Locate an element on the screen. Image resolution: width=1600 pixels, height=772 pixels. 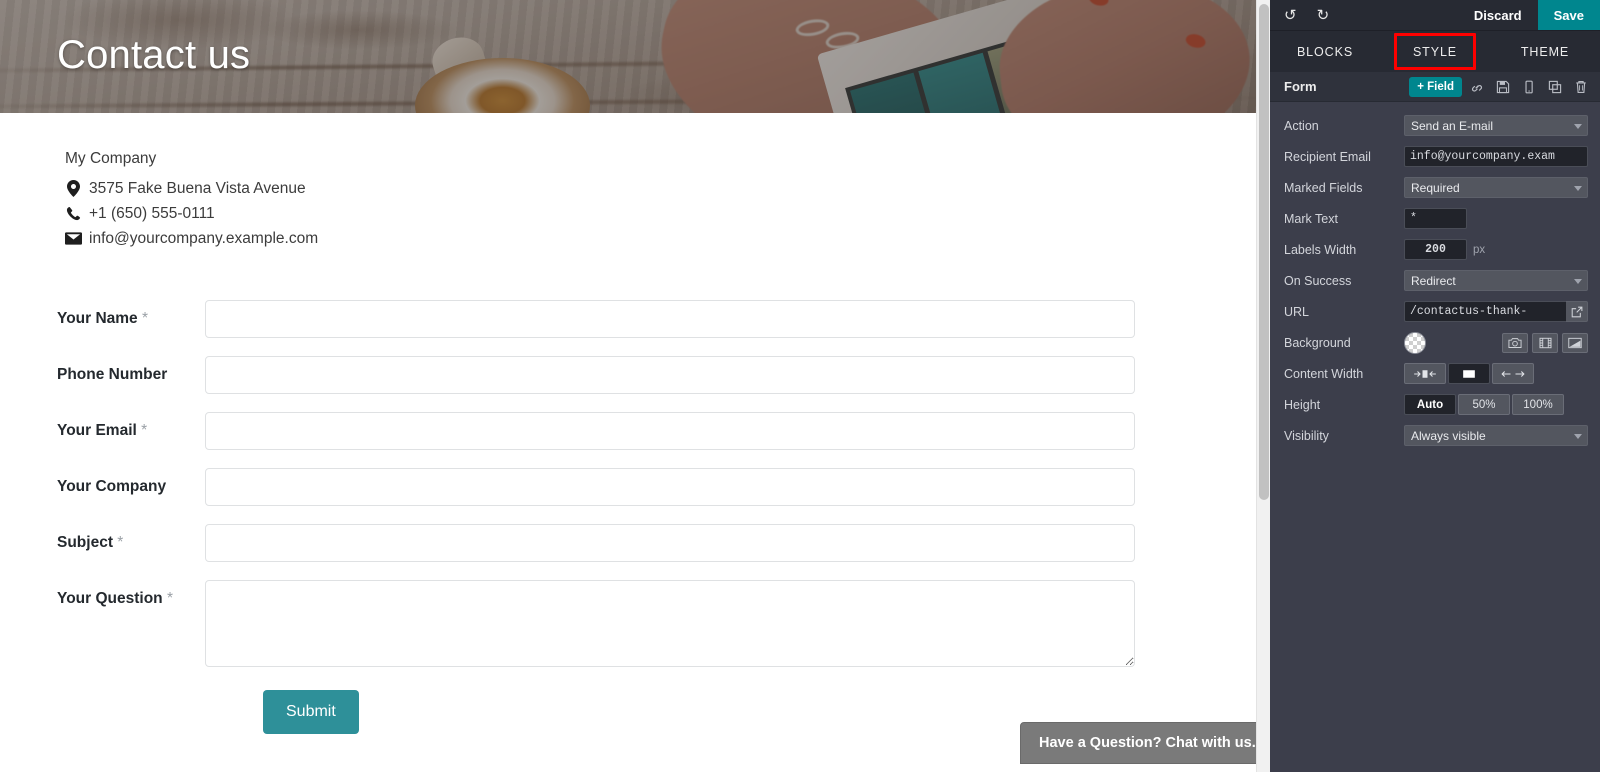
option-label: Visibility is located at coordinates (1306, 435).